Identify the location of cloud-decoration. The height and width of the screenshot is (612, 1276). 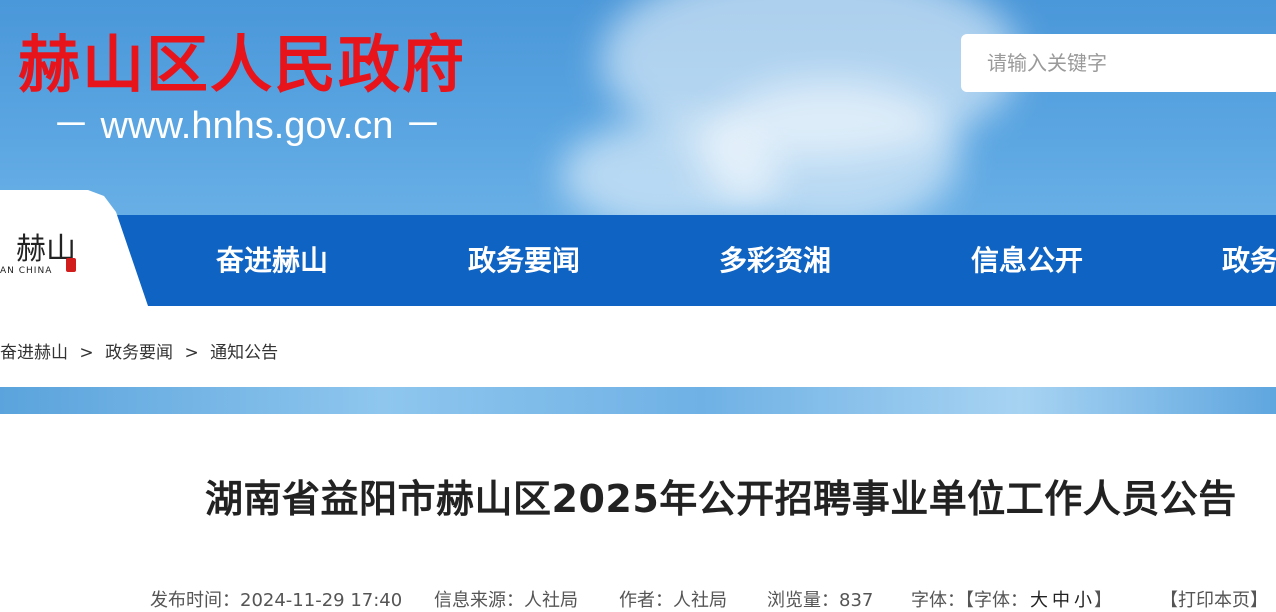
(670, 175).